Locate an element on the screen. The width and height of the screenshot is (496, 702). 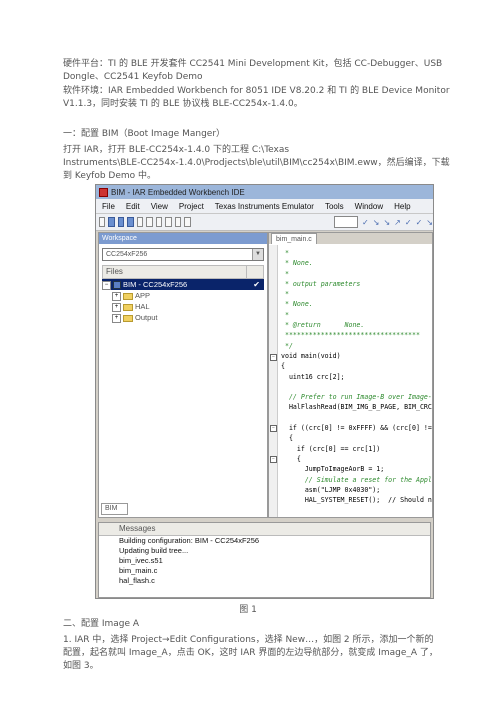
message-line: Building configuration: BIM - CC254xF256 is located at coordinates (189, 540).